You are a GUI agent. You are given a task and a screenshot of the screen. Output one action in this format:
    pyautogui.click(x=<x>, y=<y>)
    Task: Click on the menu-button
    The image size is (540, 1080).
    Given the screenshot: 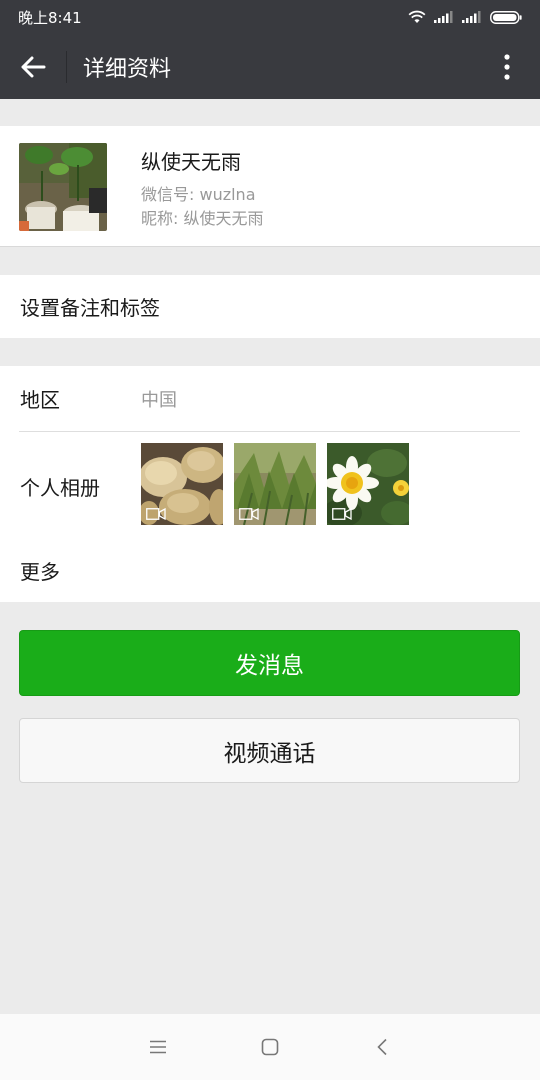 What is the action you would take?
    pyautogui.click(x=158, y=1047)
    